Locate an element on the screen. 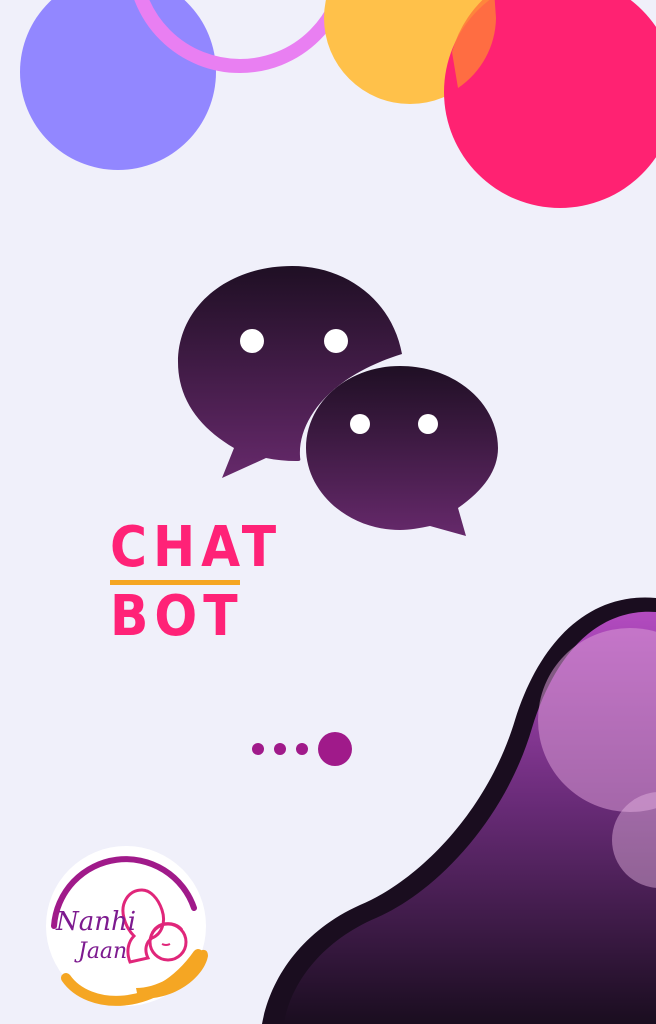  chat-bubbles-icon is located at coordinates (338, 401).